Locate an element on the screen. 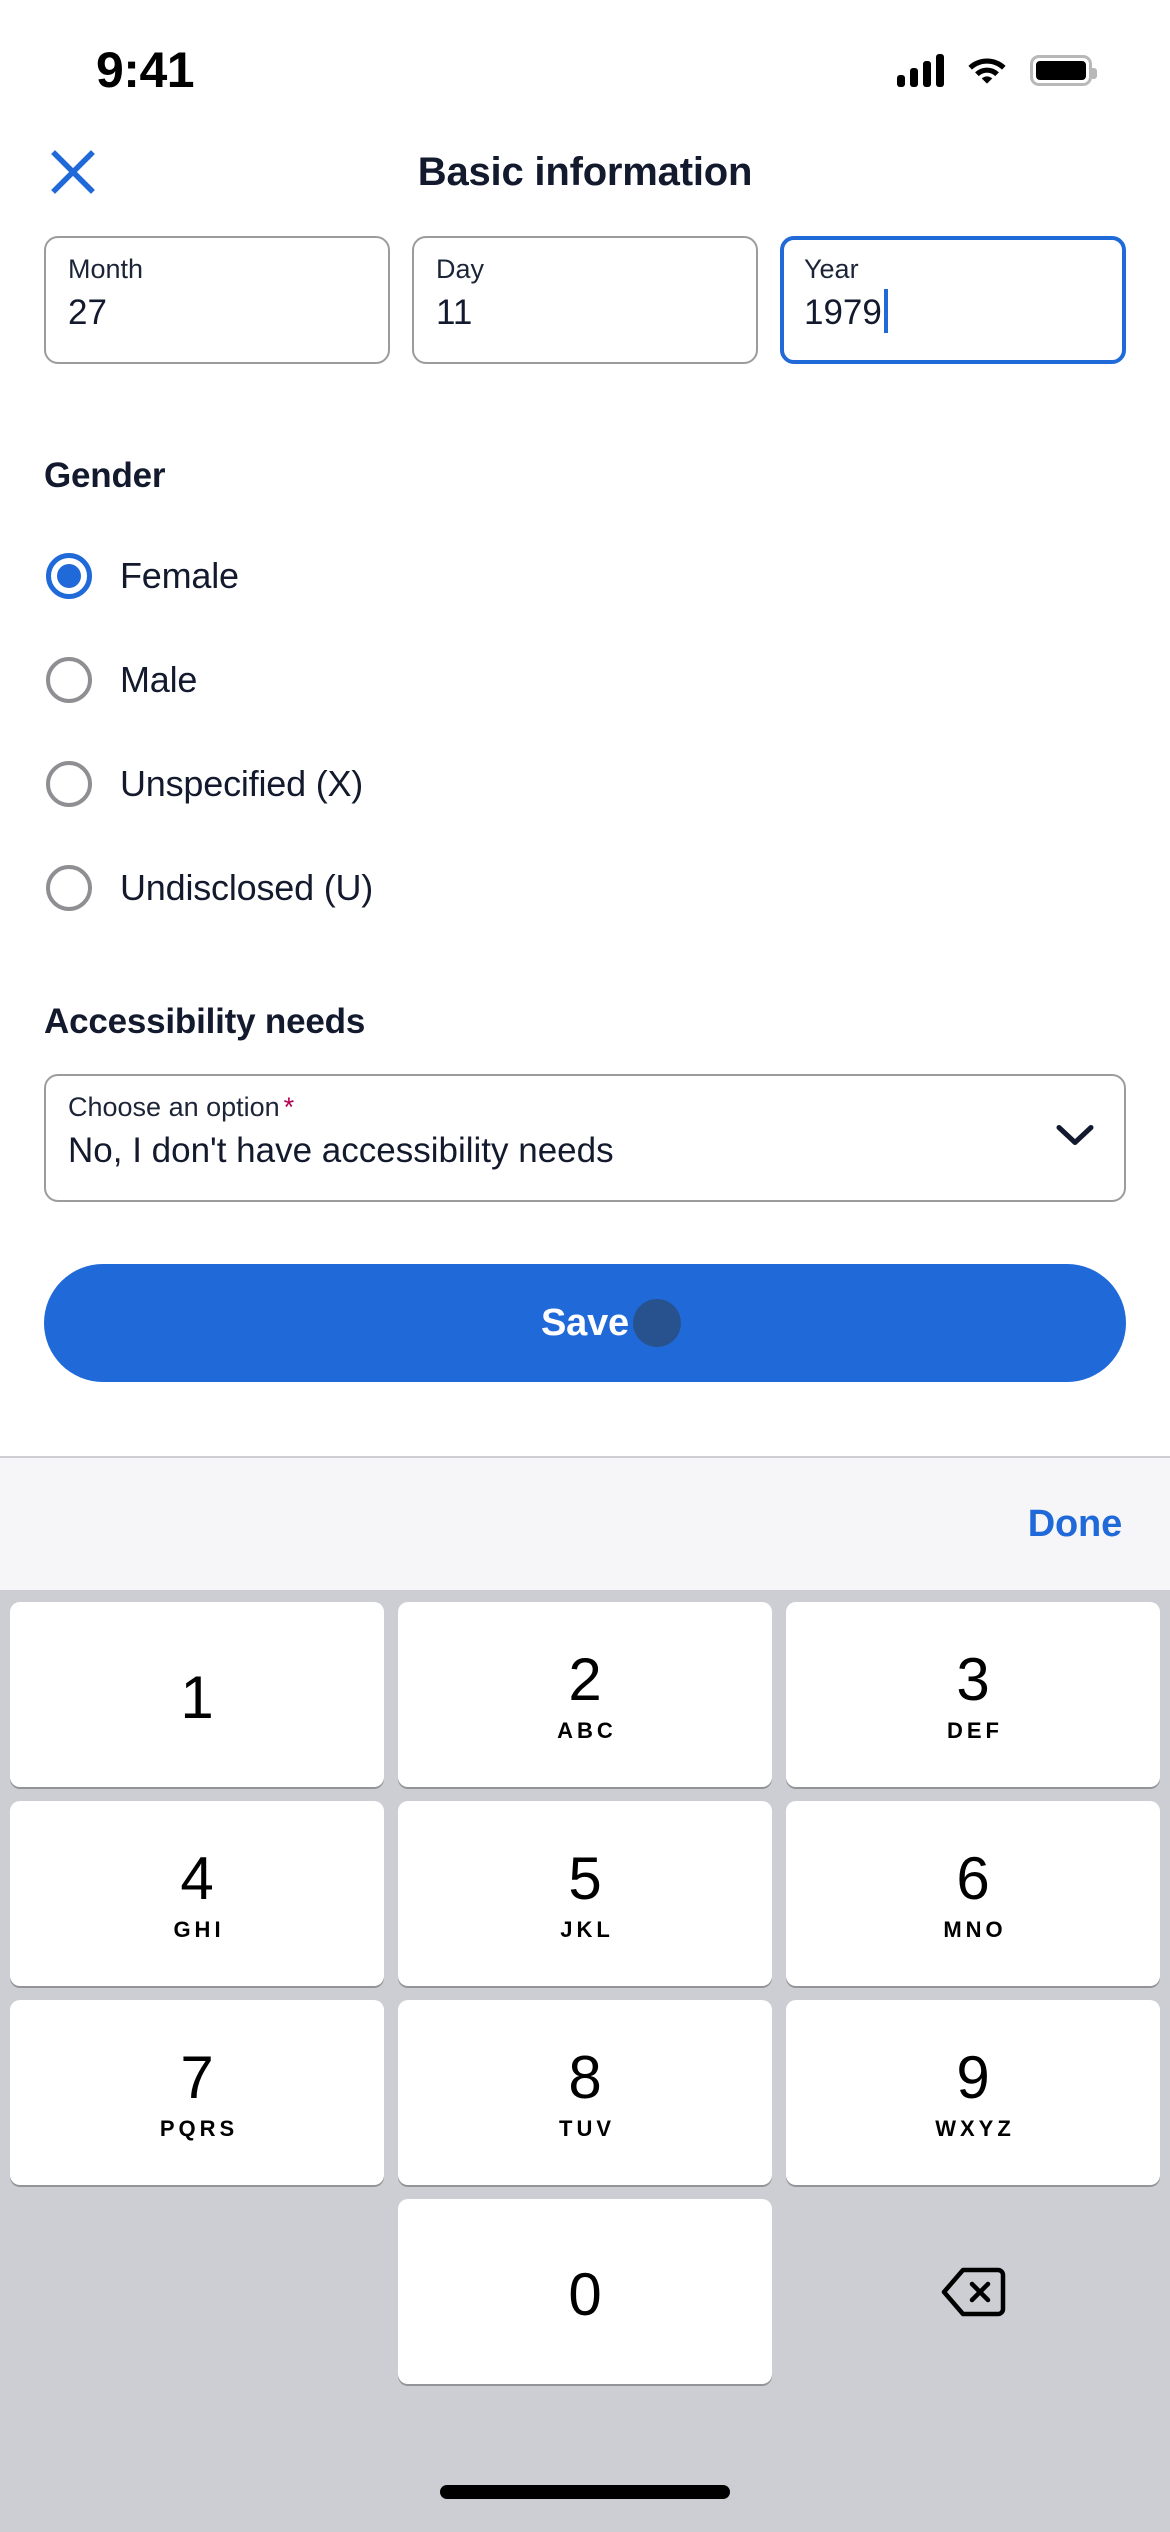 This screenshot has height=2532, width=1170. accessibility-section-title: Accessibility needs is located at coordinates (205, 1021).